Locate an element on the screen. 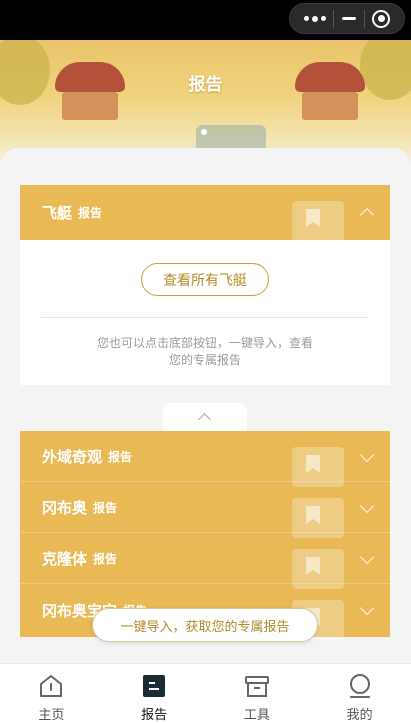  section-header: 克隆体 报告 is located at coordinates (205, 561).